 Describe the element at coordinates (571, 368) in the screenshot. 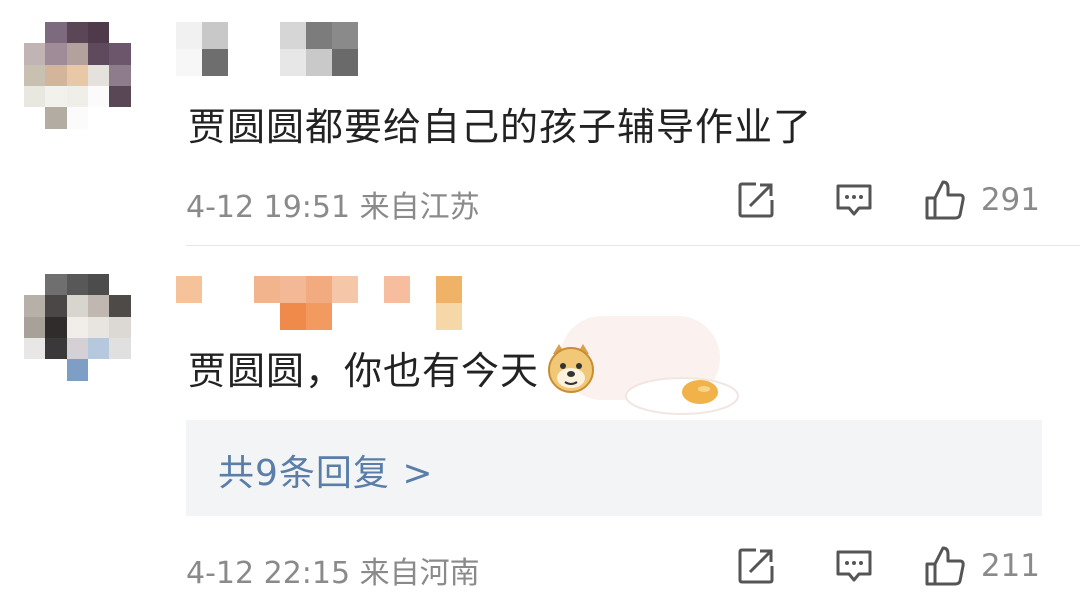

I see `doge-emoji-icon` at that location.